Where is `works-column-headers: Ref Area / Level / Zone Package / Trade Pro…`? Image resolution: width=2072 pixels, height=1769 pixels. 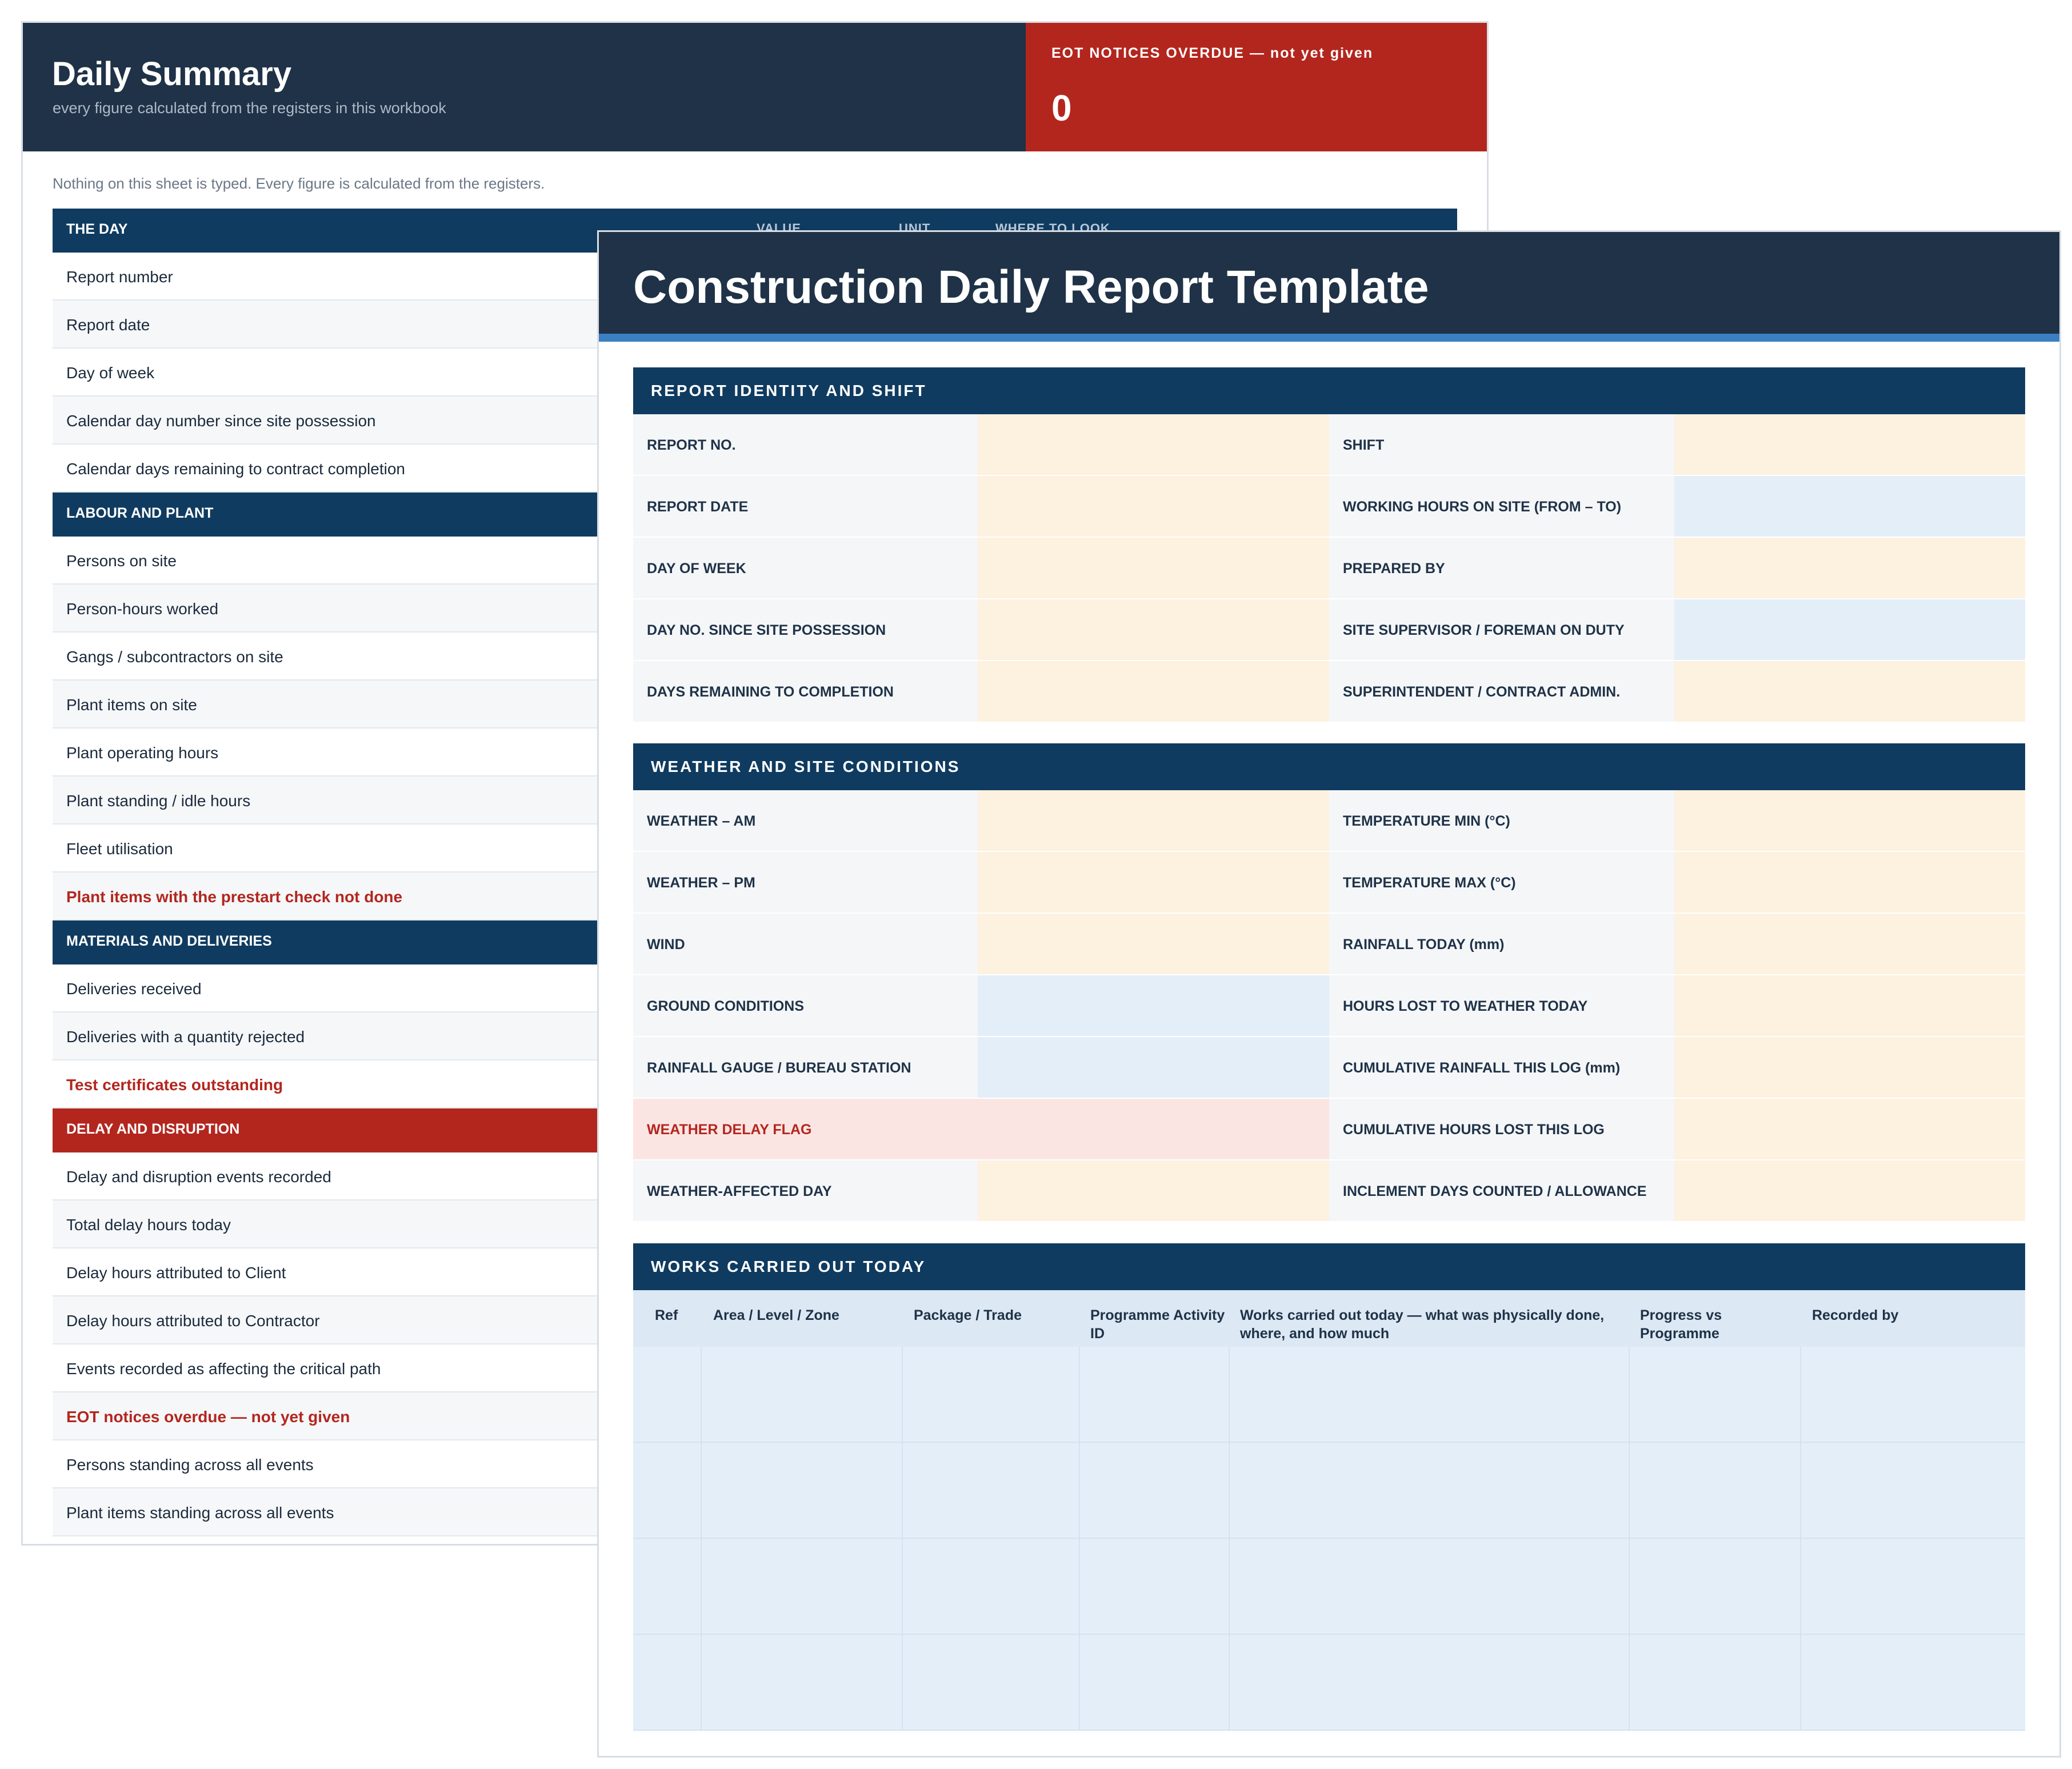
works-column-headers: Ref Area / Level / Zone Package / Trade Pro… is located at coordinates (1329, 1318).